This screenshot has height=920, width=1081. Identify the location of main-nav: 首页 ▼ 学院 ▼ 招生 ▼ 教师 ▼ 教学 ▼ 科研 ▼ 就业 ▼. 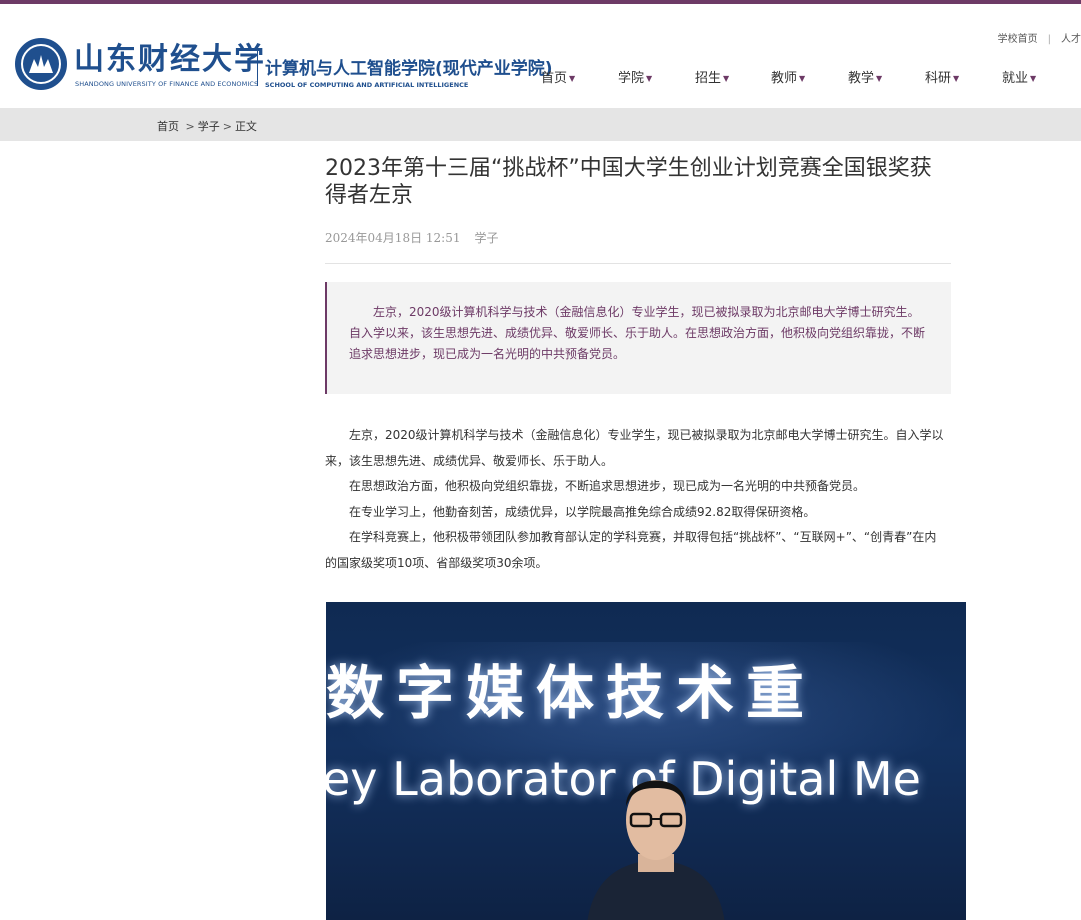
(540, 77).